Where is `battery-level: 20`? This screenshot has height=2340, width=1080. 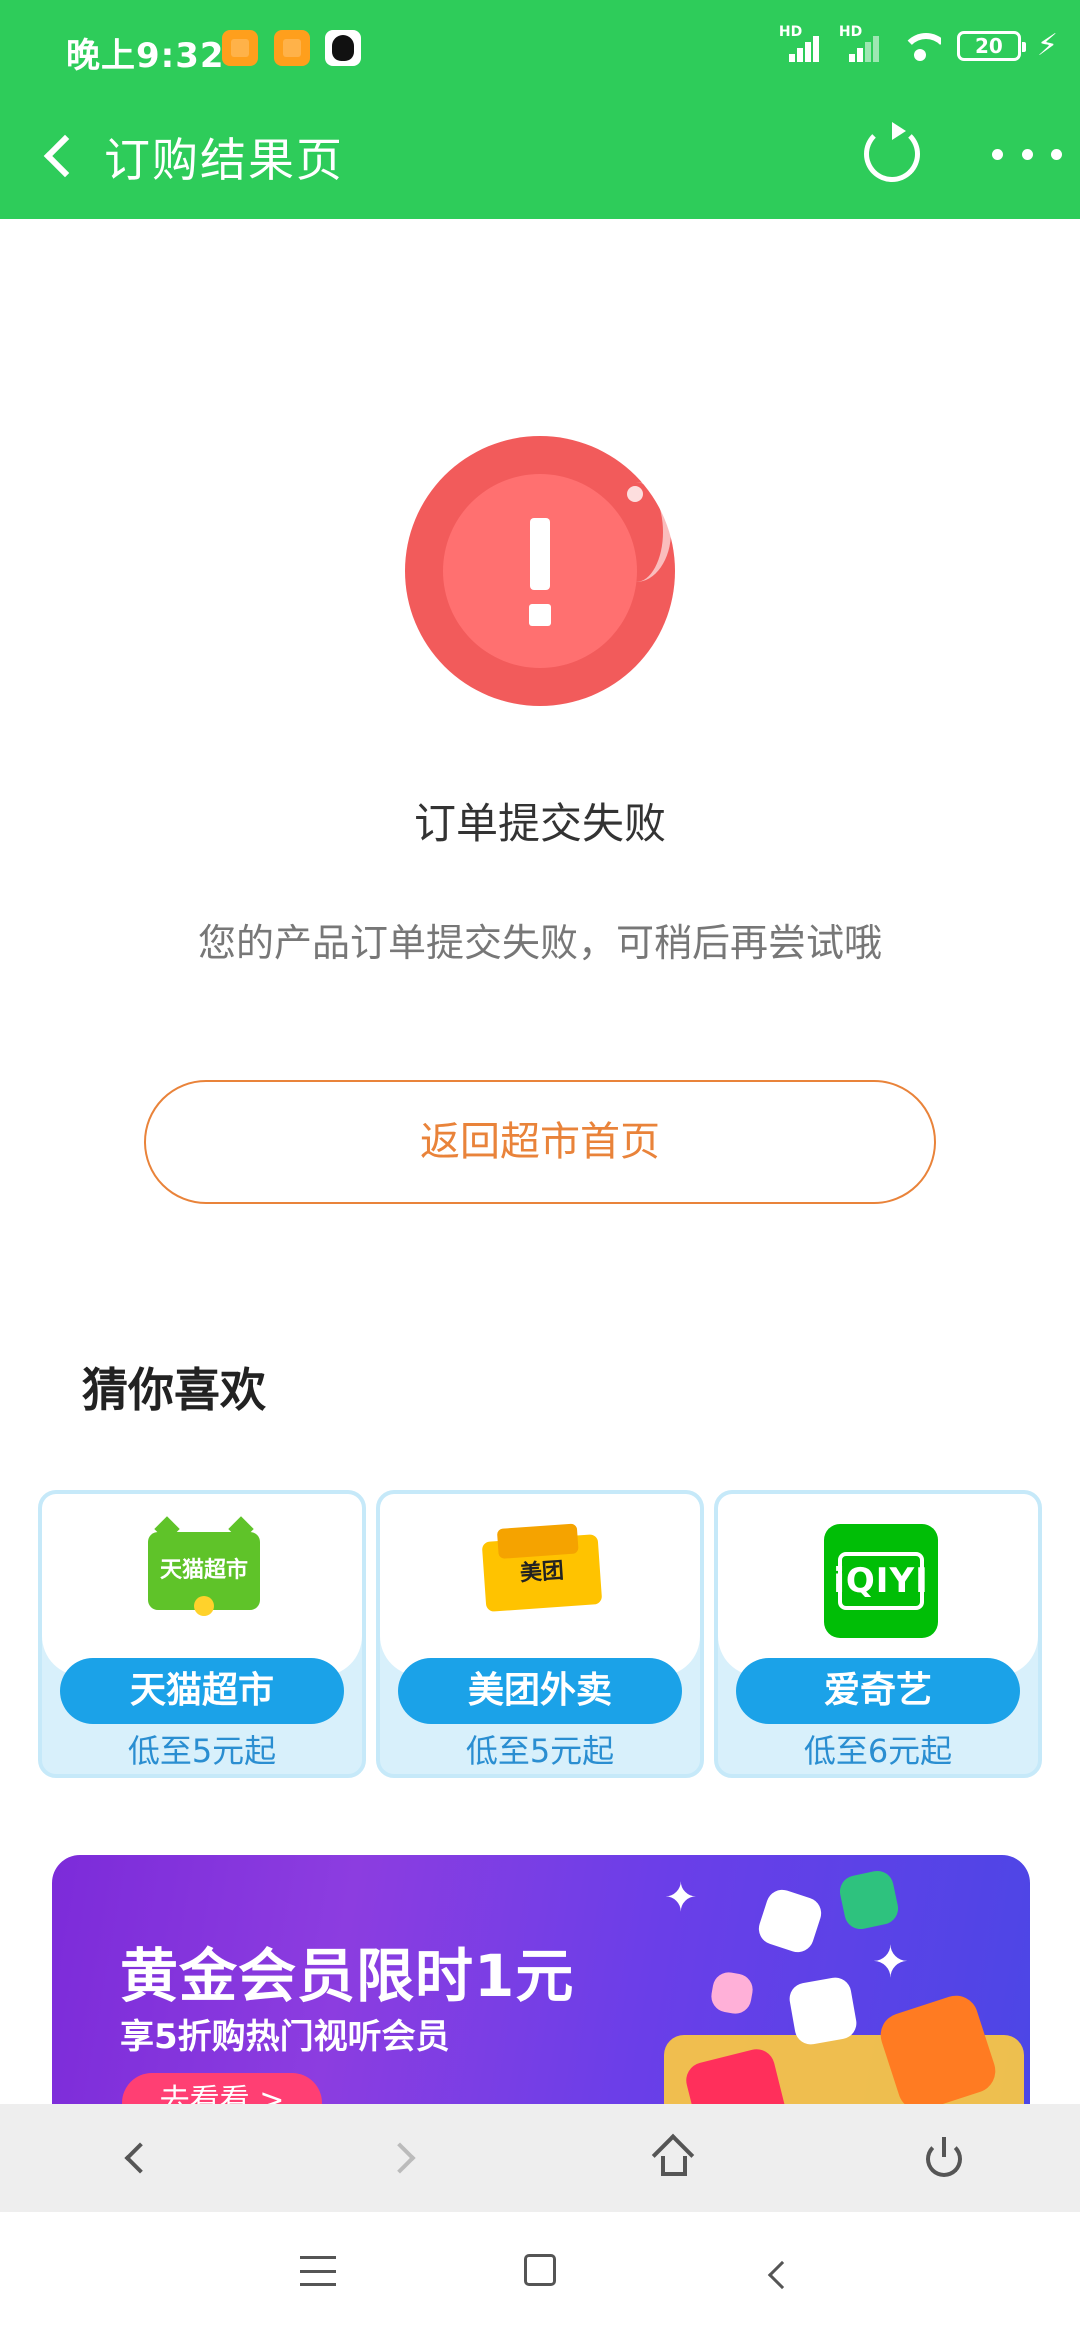 battery-level: 20 is located at coordinates (989, 45).